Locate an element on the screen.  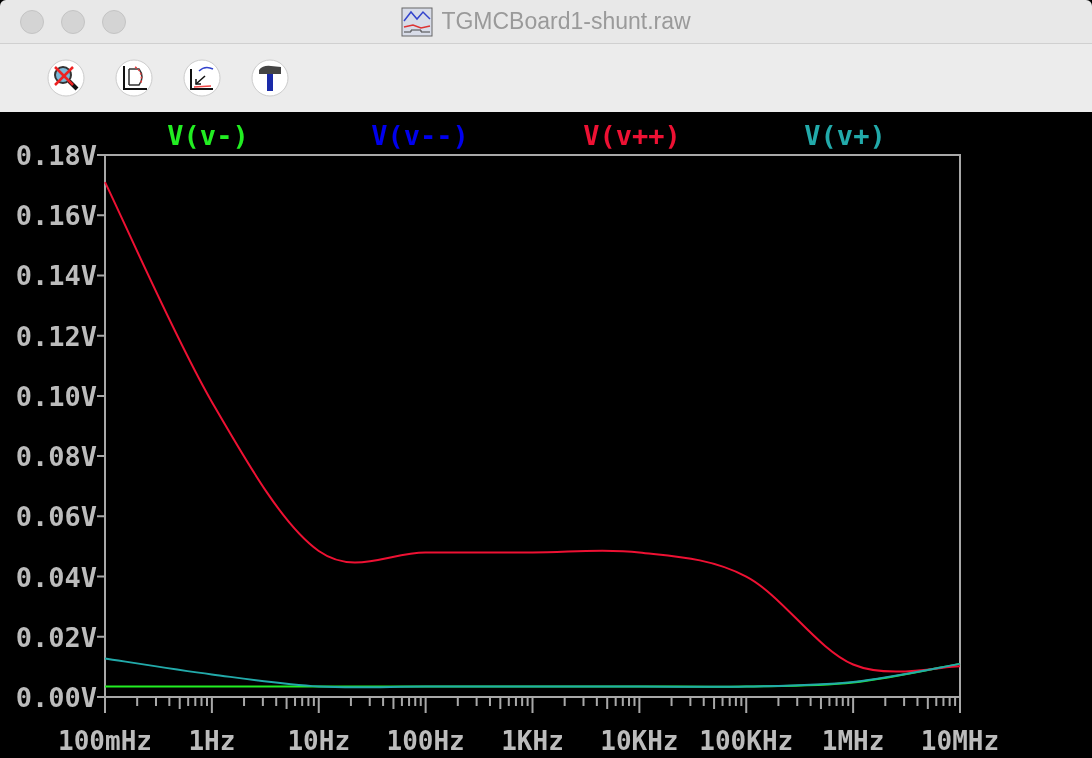
hammer-icon is located at coordinates (270, 78).